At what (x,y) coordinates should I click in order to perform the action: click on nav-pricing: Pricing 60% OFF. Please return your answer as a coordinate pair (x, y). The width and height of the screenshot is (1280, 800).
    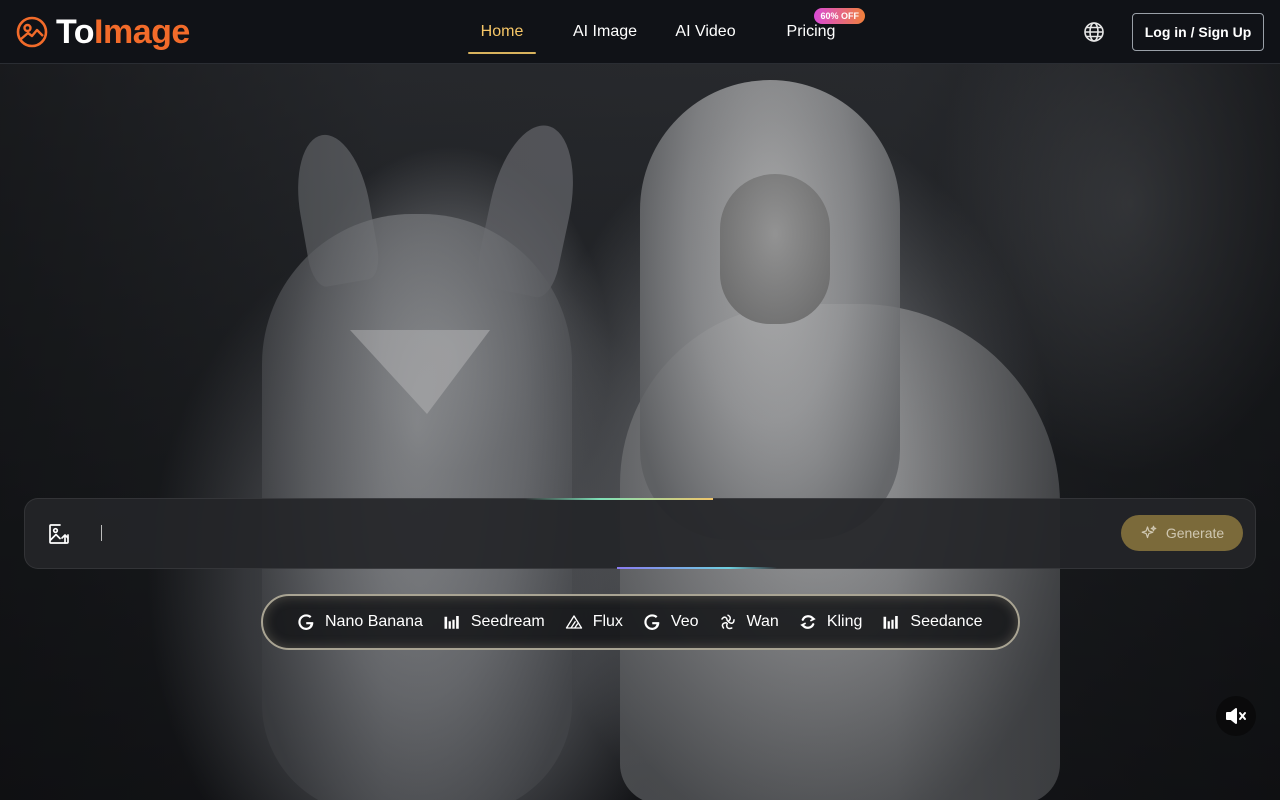
    Looking at the image, I should click on (819, 31).